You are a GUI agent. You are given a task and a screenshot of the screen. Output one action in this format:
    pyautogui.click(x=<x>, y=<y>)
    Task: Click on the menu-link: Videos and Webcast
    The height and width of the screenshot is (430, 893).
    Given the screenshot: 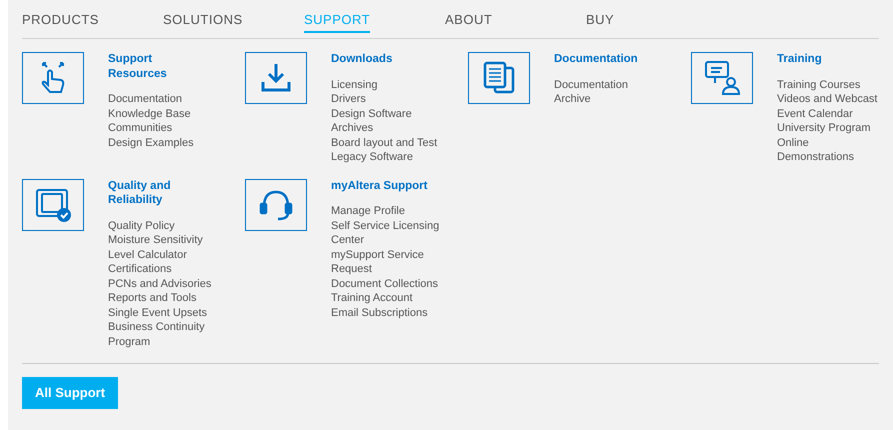 What is the action you would take?
    pyautogui.click(x=835, y=99)
    